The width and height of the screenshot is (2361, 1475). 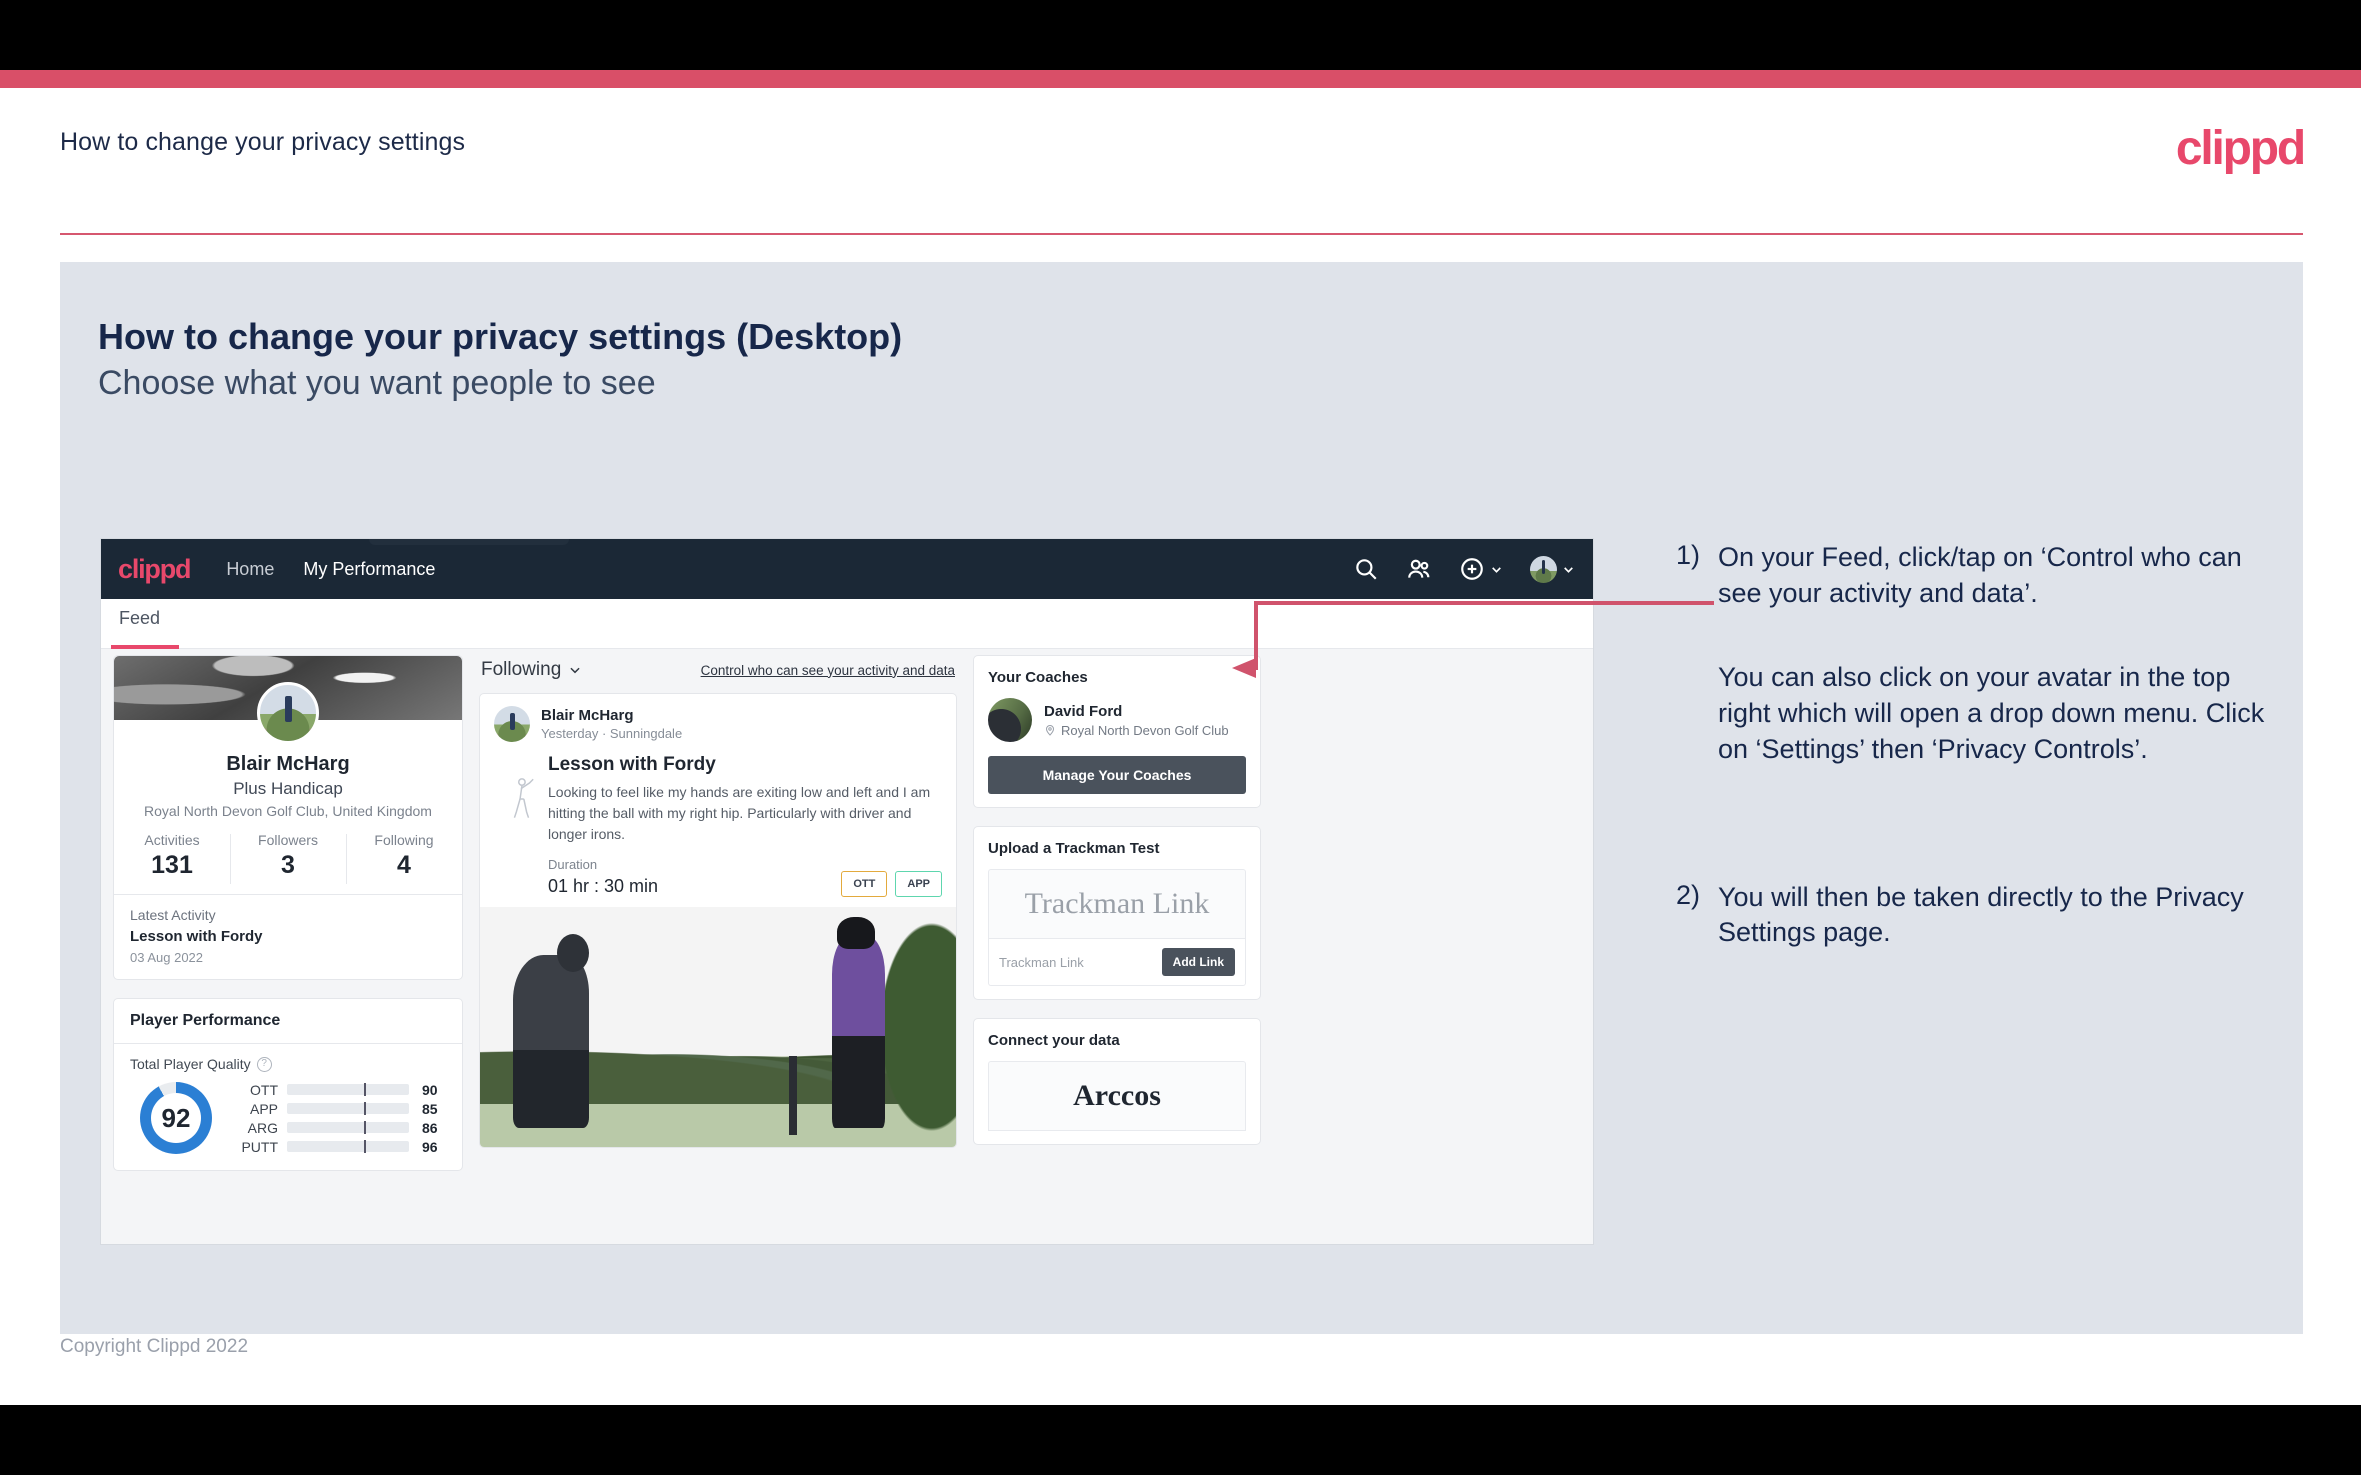 I want to click on connect-your-data-title: Connect your data, so click(x=1054, y=1040).